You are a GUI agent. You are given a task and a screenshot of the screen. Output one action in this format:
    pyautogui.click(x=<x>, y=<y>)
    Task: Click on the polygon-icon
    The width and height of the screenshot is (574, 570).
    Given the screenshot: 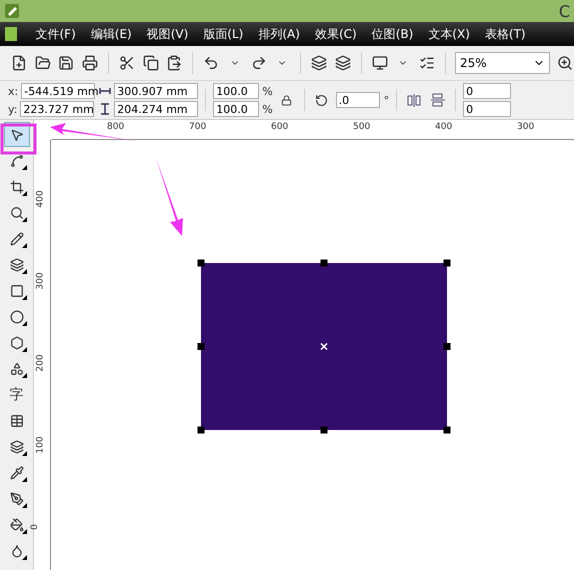 What is the action you would take?
    pyautogui.click(x=17, y=343)
    